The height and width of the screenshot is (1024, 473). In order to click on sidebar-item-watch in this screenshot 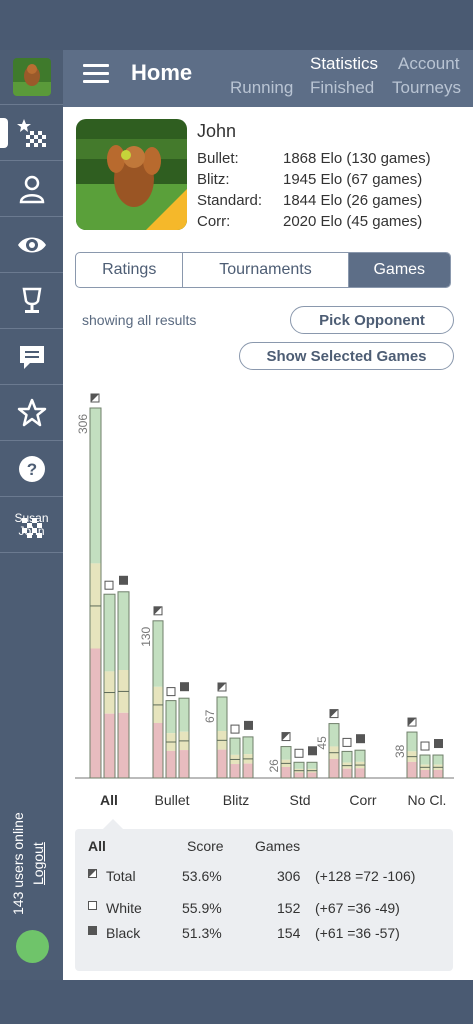, I will do `click(31, 245)`.